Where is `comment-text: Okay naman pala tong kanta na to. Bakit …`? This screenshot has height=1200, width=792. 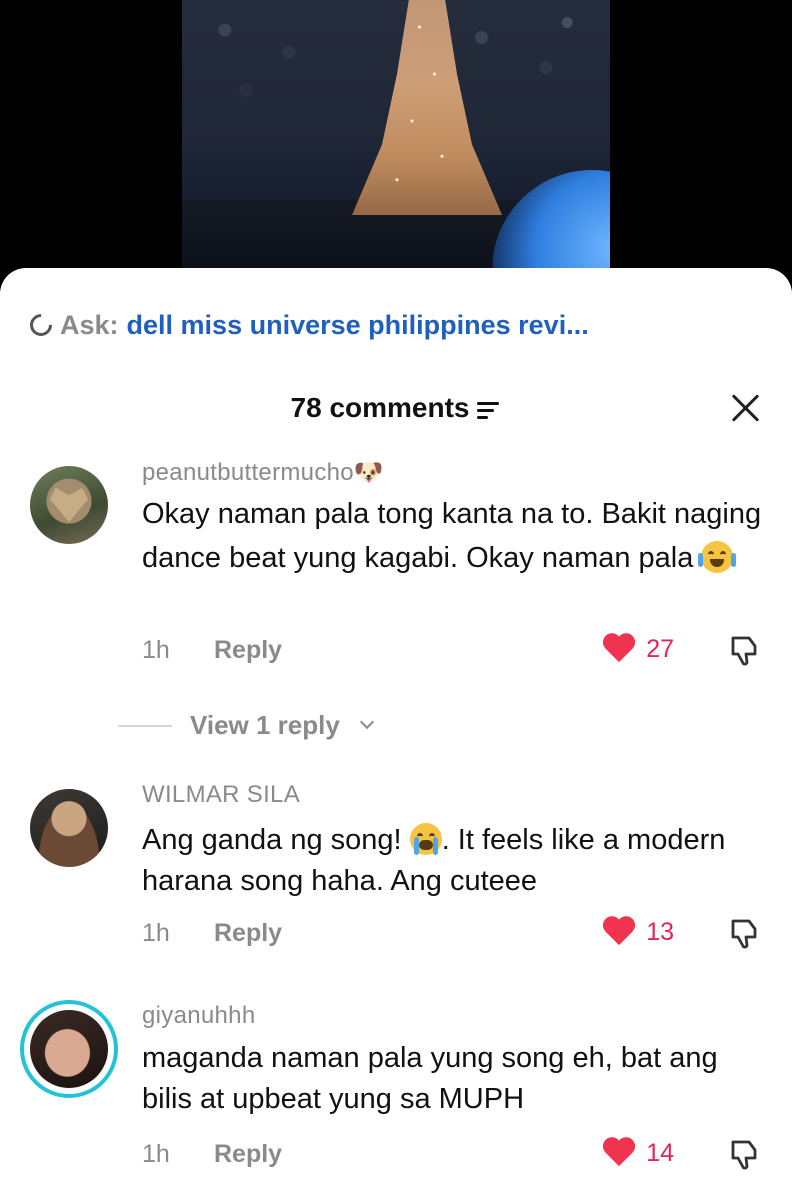 comment-text: Okay naman pala tong kanta na to. Bakit … is located at coordinates (452, 536).